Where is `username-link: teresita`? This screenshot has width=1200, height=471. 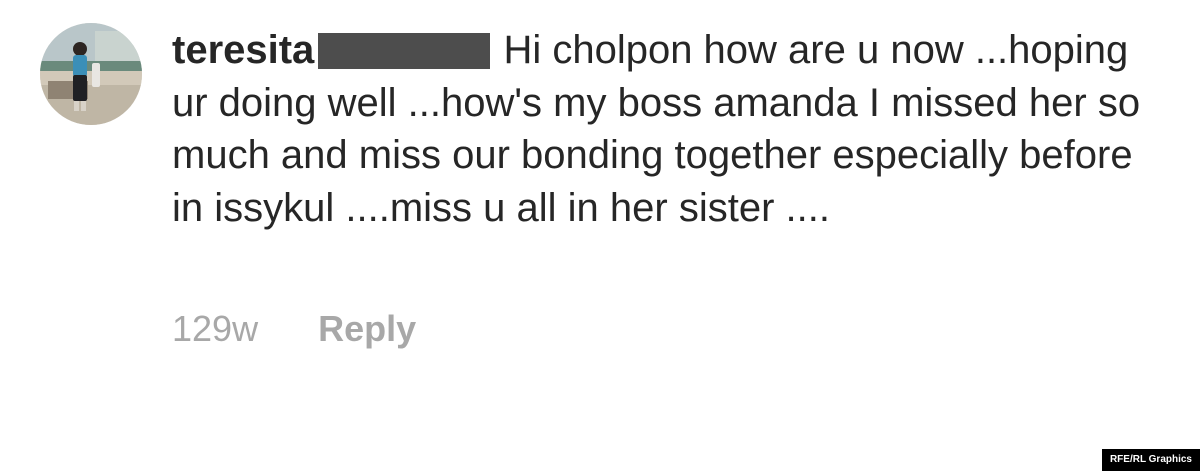
username-link: teresita is located at coordinates (243, 50).